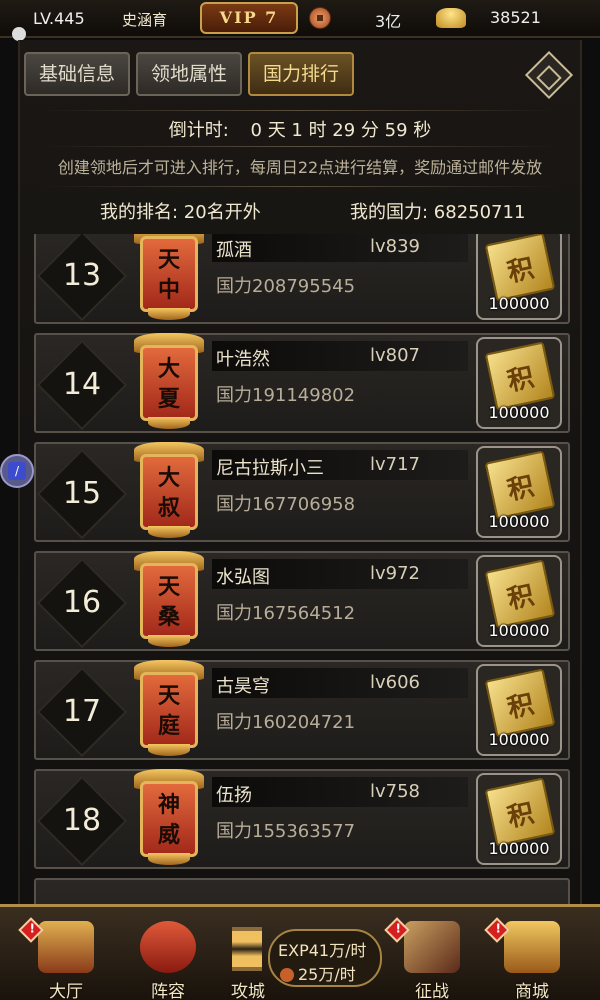 The width and height of the screenshot is (600, 1000). What do you see at coordinates (515, 17) in the screenshot?
I see `ingot-amount: 38521` at bounding box center [515, 17].